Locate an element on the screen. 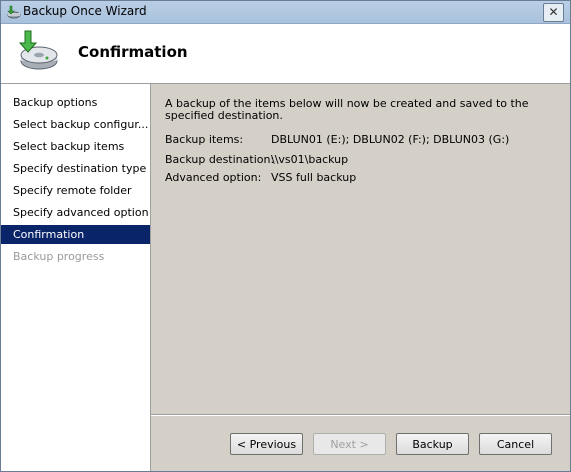  backup-disk-icon is located at coordinates (38, 50).